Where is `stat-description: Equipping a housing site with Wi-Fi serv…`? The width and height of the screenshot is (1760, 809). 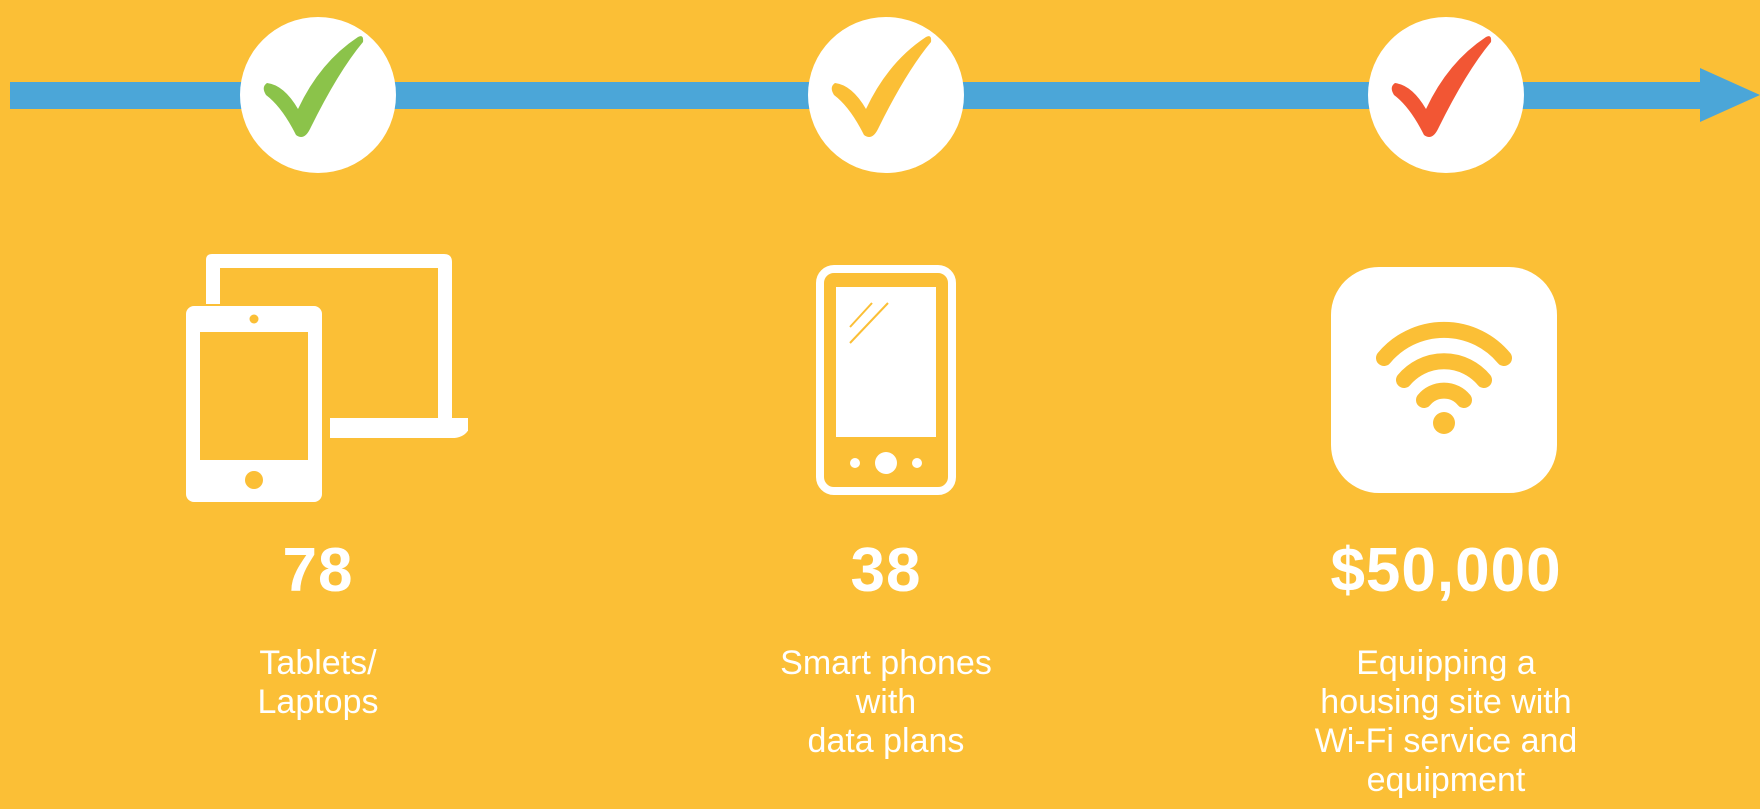 stat-description: Equipping a housing site with Wi-Fi serv… is located at coordinates (1446, 721).